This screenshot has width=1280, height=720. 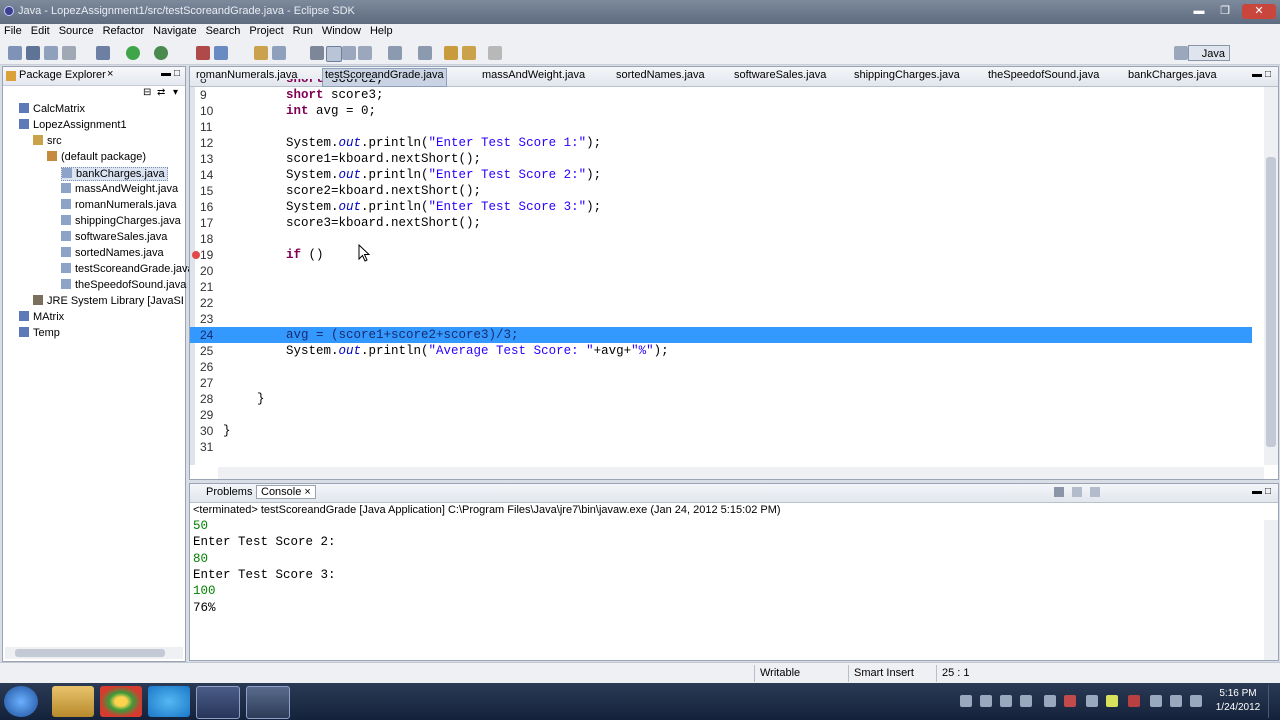 What do you see at coordinates (15, 53) in the screenshot?
I see `new-icon` at bounding box center [15, 53].